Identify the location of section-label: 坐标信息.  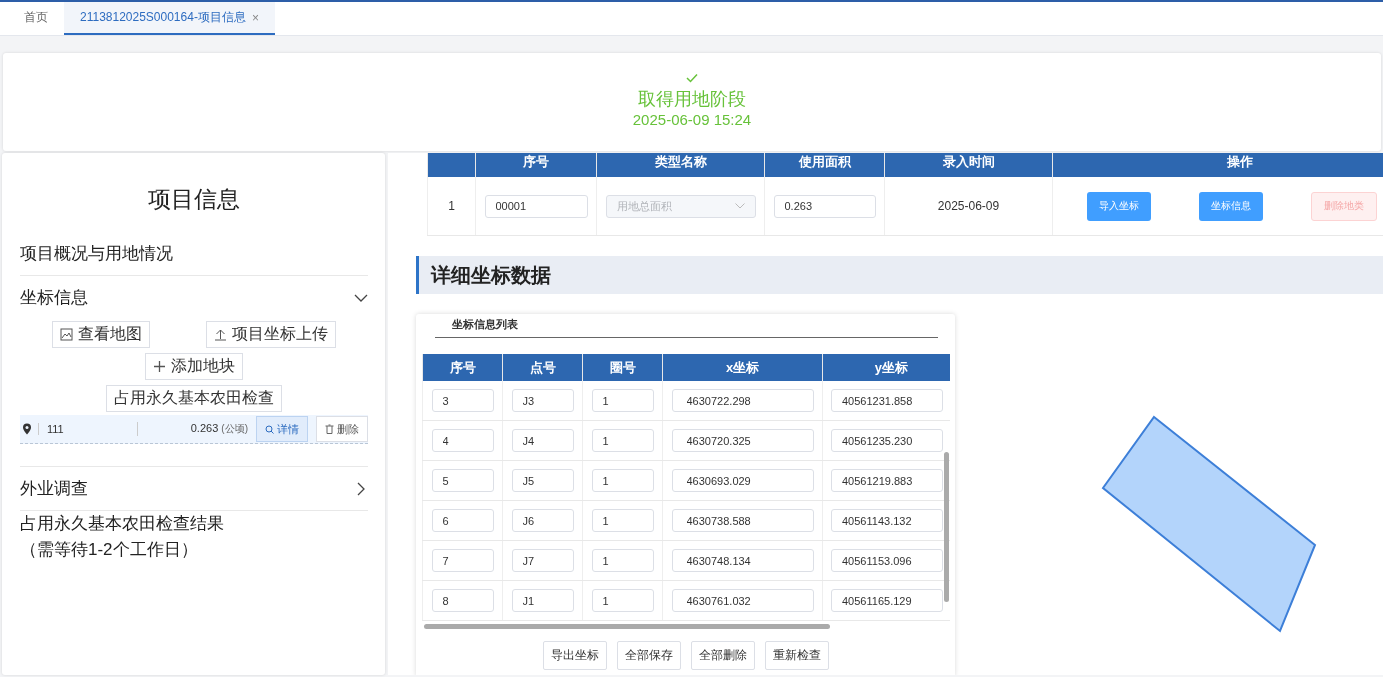
(54, 298).